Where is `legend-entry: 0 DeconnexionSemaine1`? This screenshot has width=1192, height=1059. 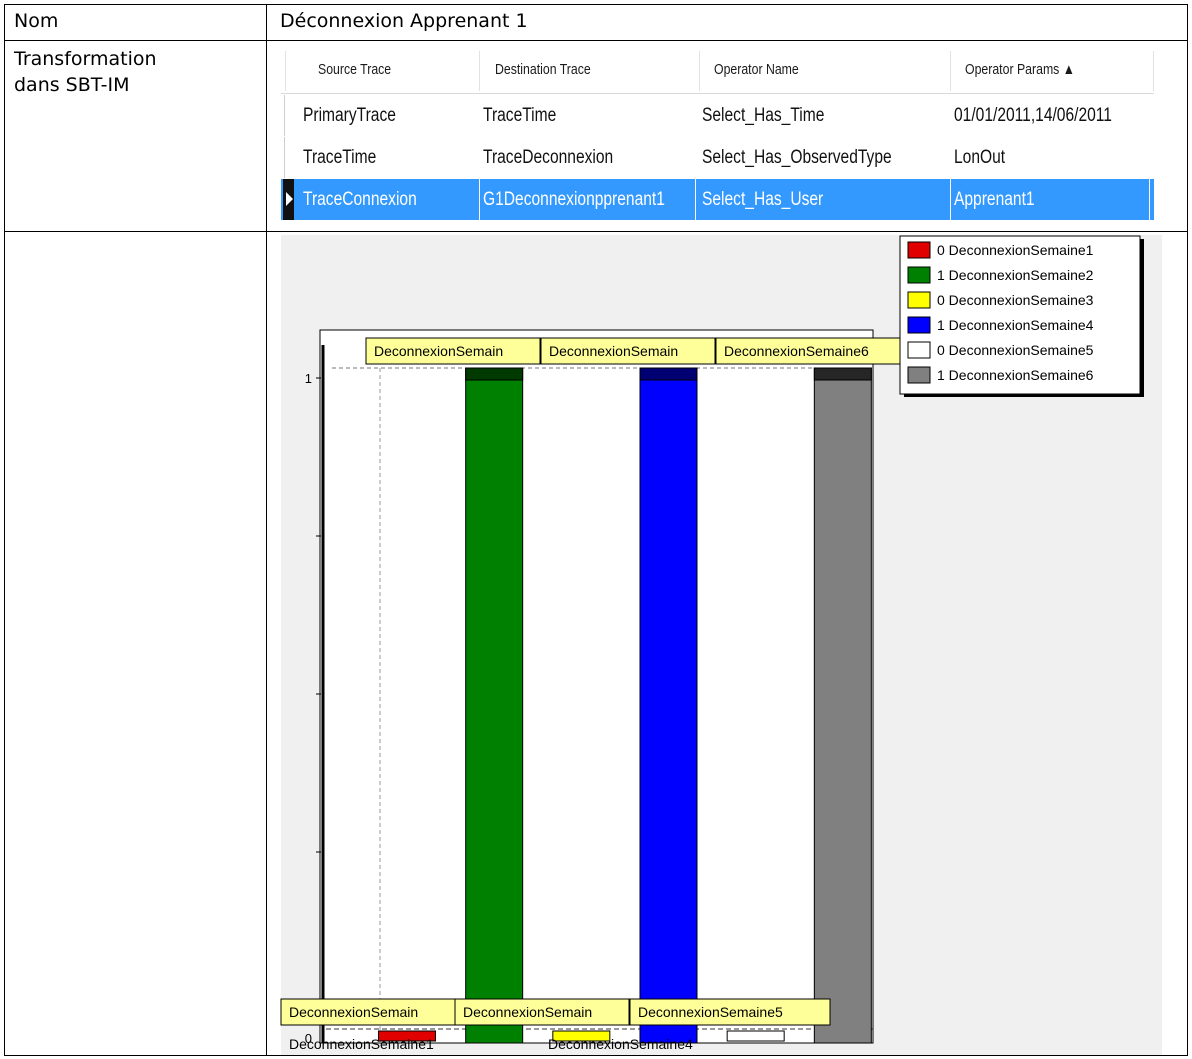 legend-entry: 0 DeconnexionSemaine1 is located at coordinates (1015, 250).